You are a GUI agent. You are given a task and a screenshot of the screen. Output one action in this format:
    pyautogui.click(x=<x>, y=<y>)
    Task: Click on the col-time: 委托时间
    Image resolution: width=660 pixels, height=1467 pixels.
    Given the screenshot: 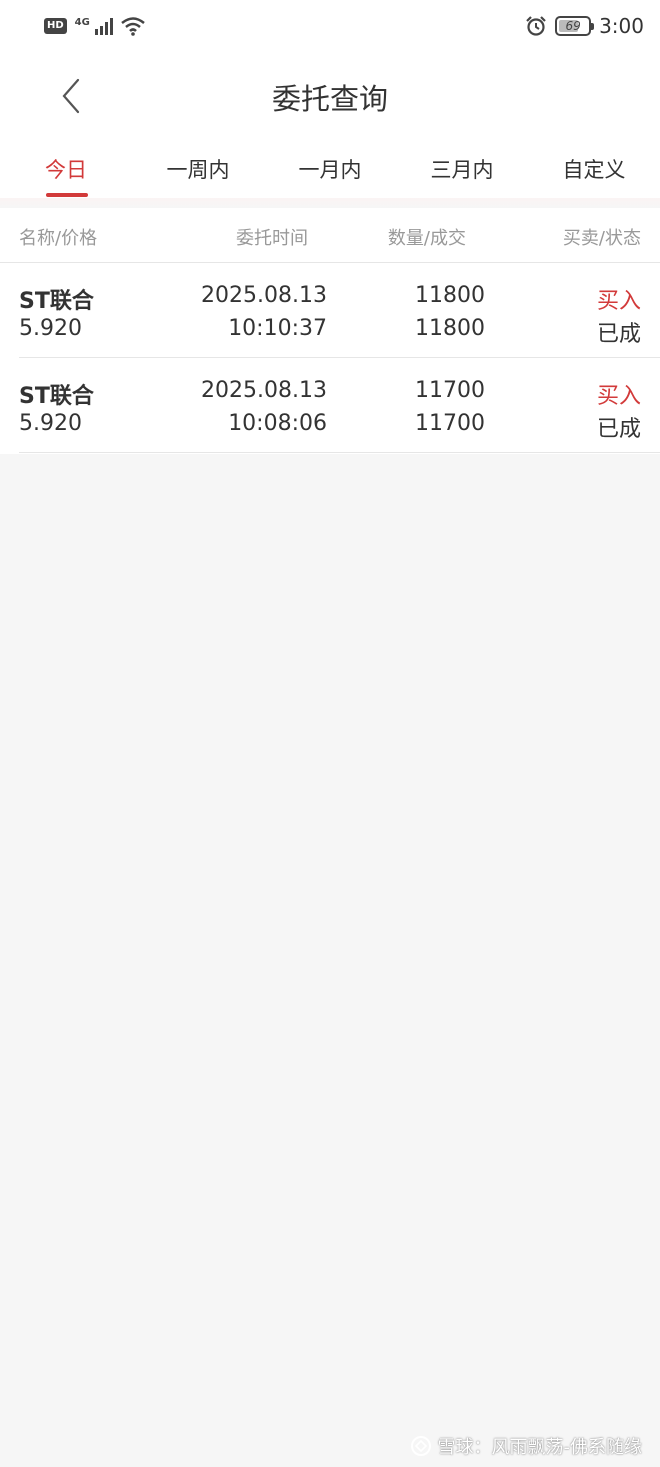 What is the action you would take?
    pyautogui.click(x=272, y=238)
    